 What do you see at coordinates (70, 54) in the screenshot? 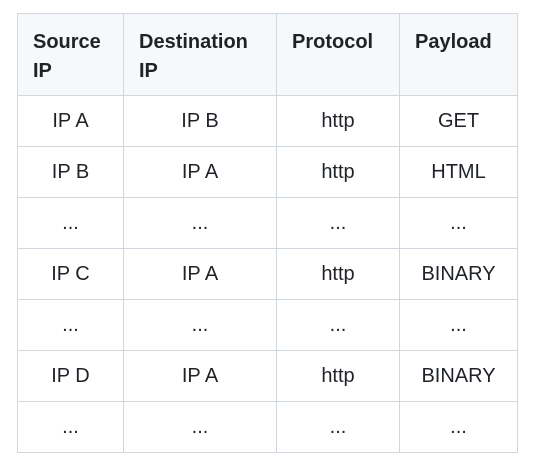
I see `header-source-ip: Source IP` at bounding box center [70, 54].